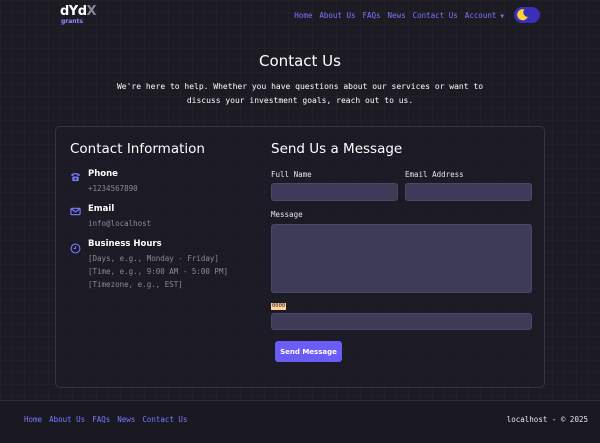 This screenshot has width=600, height=443. Describe the element at coordinates (75, 248) in the screenshot. I see `clock-icon` at that location.